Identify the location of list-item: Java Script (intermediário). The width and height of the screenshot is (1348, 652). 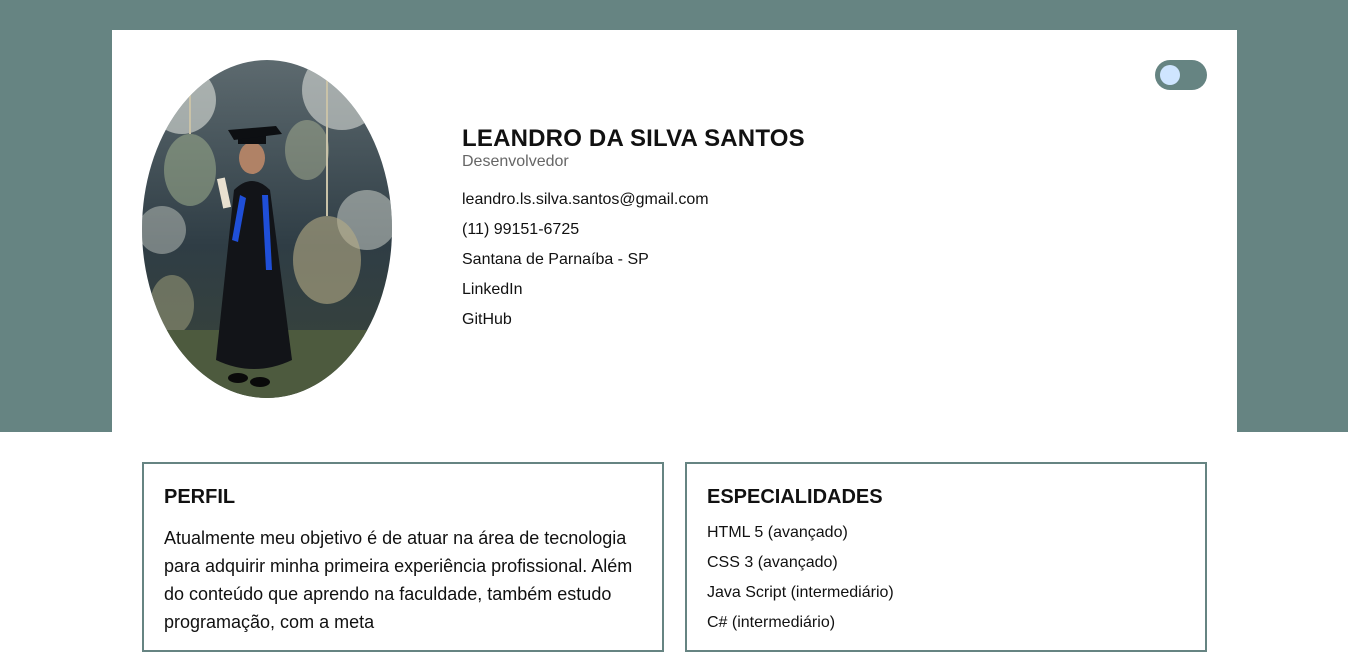
(800, 592).